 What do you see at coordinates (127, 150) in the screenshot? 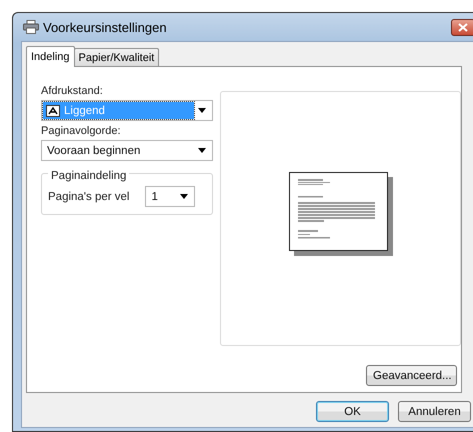
I see `page-order-dropdown: Vooraan beginnen` at bounding box center [127, 150].